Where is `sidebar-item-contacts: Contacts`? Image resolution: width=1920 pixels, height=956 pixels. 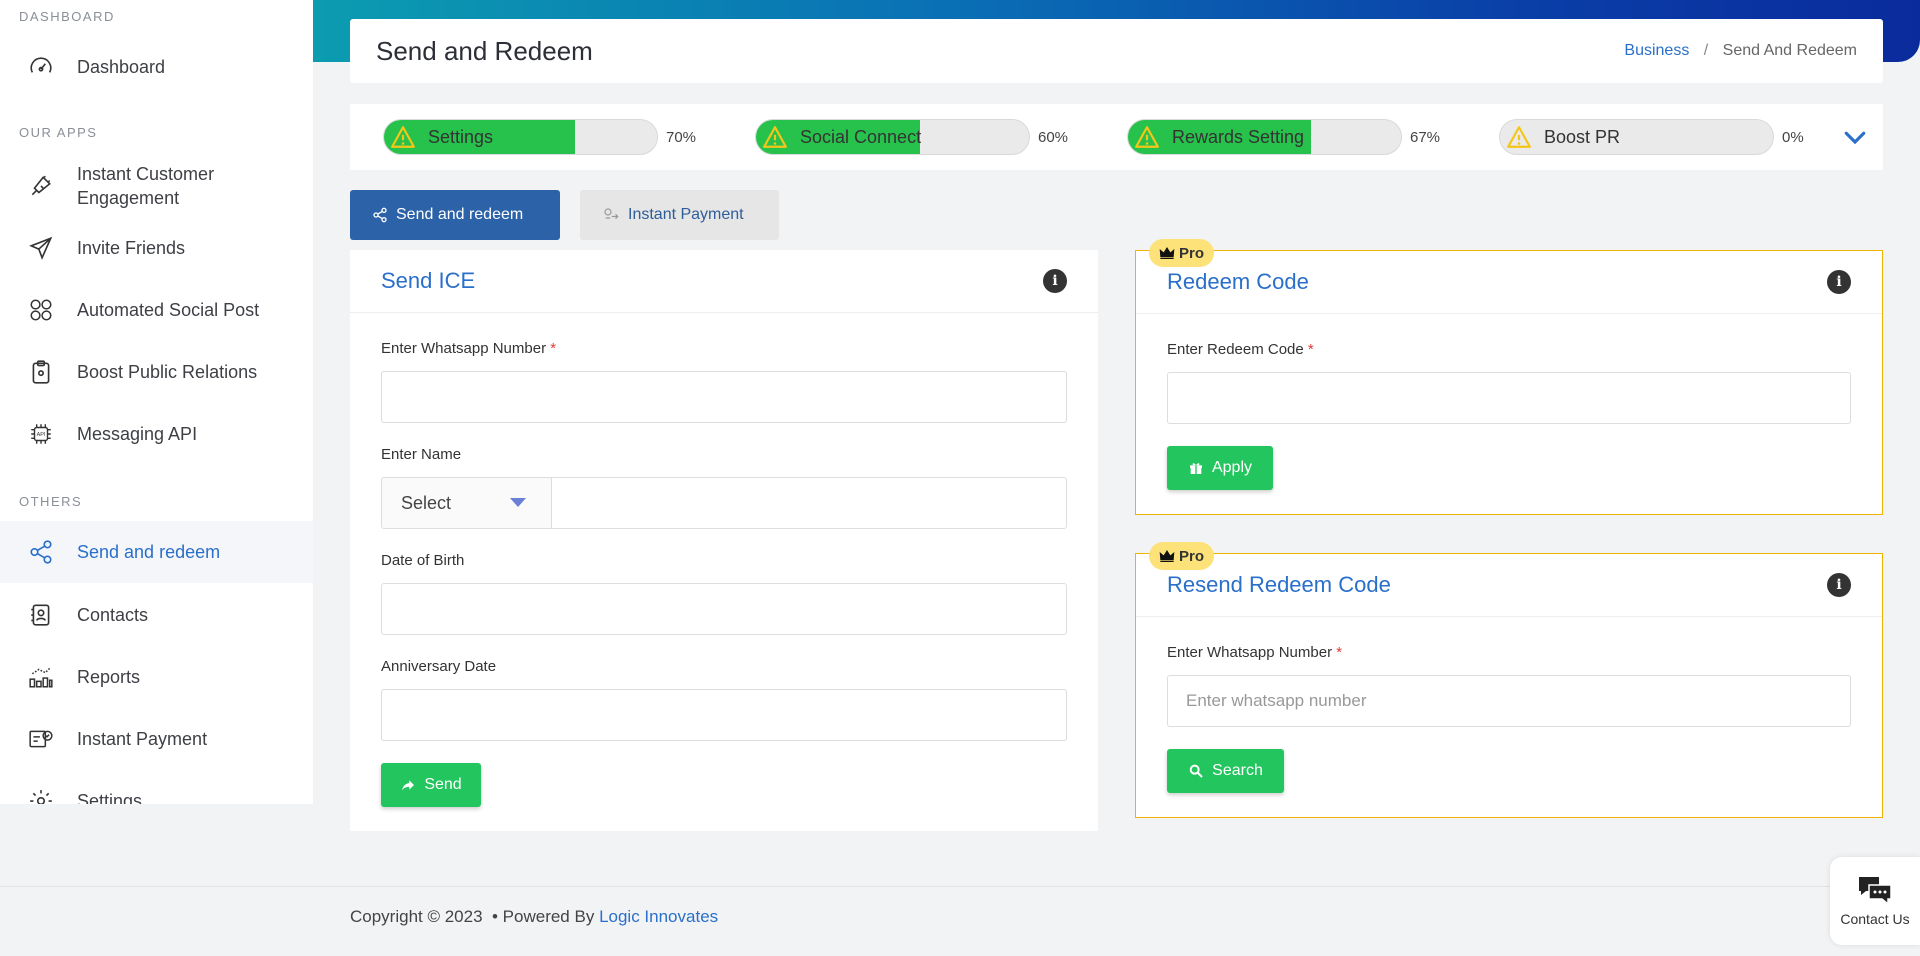 sidebar-item-contacts: Contacts is located at coordinates (156, 615).